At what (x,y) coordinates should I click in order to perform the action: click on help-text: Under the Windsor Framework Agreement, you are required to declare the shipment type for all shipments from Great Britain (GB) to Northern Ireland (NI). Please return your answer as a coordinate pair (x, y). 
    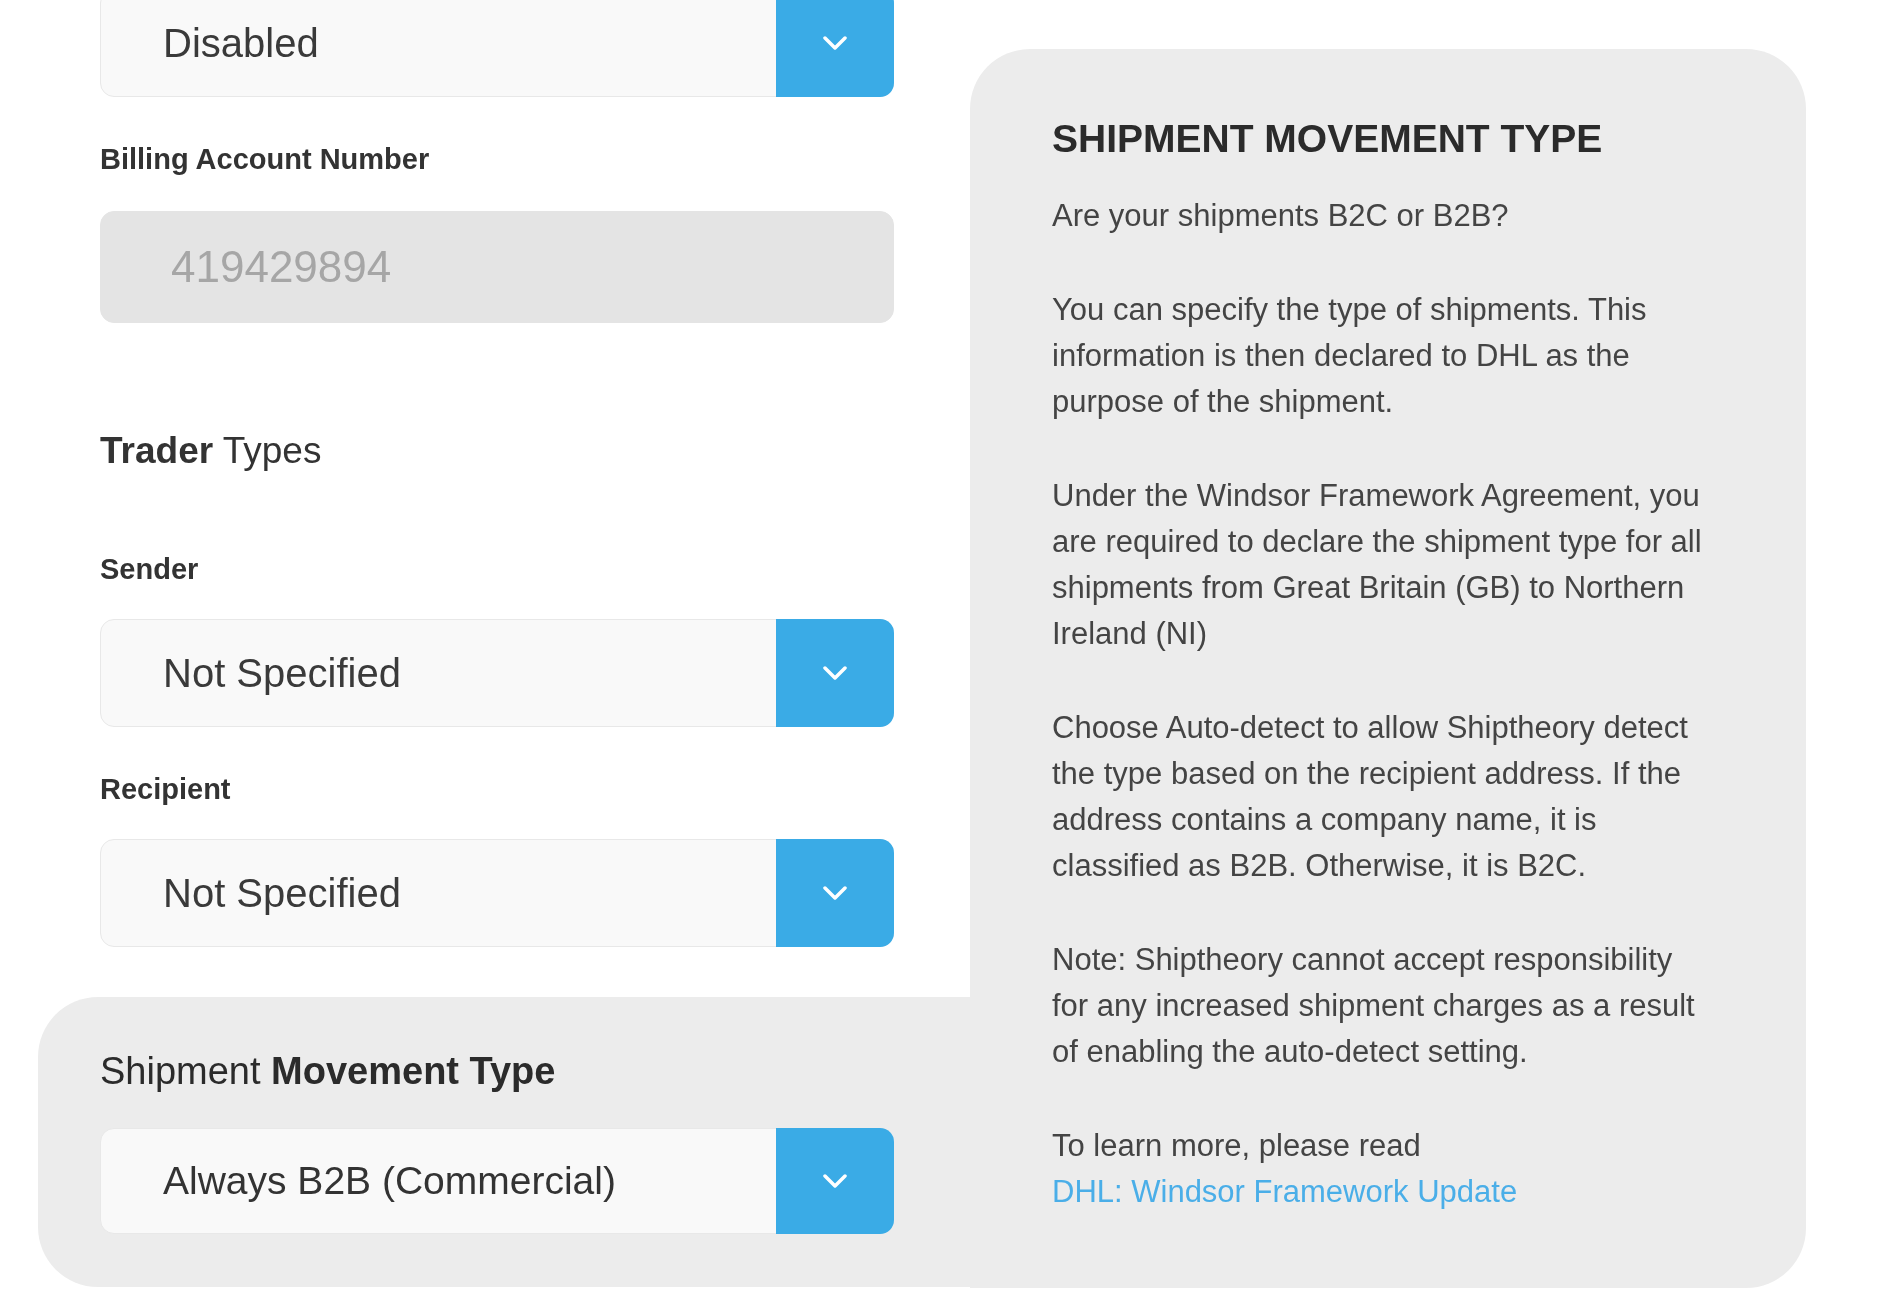
    Looking at the image, I should click on (1377, 565).